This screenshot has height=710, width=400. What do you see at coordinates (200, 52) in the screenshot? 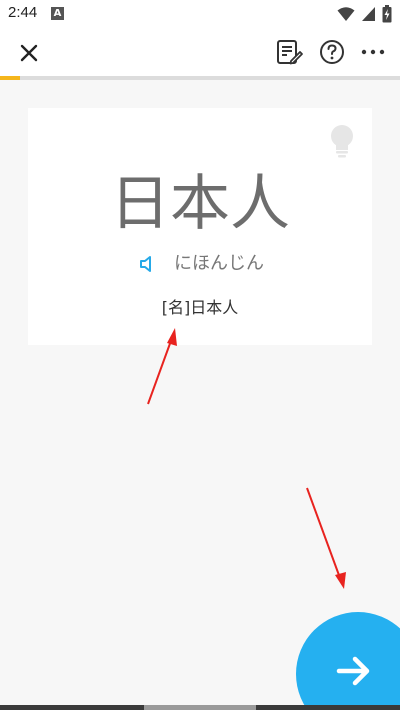
I see `top-app-bar` at bounding box center [200, 52].